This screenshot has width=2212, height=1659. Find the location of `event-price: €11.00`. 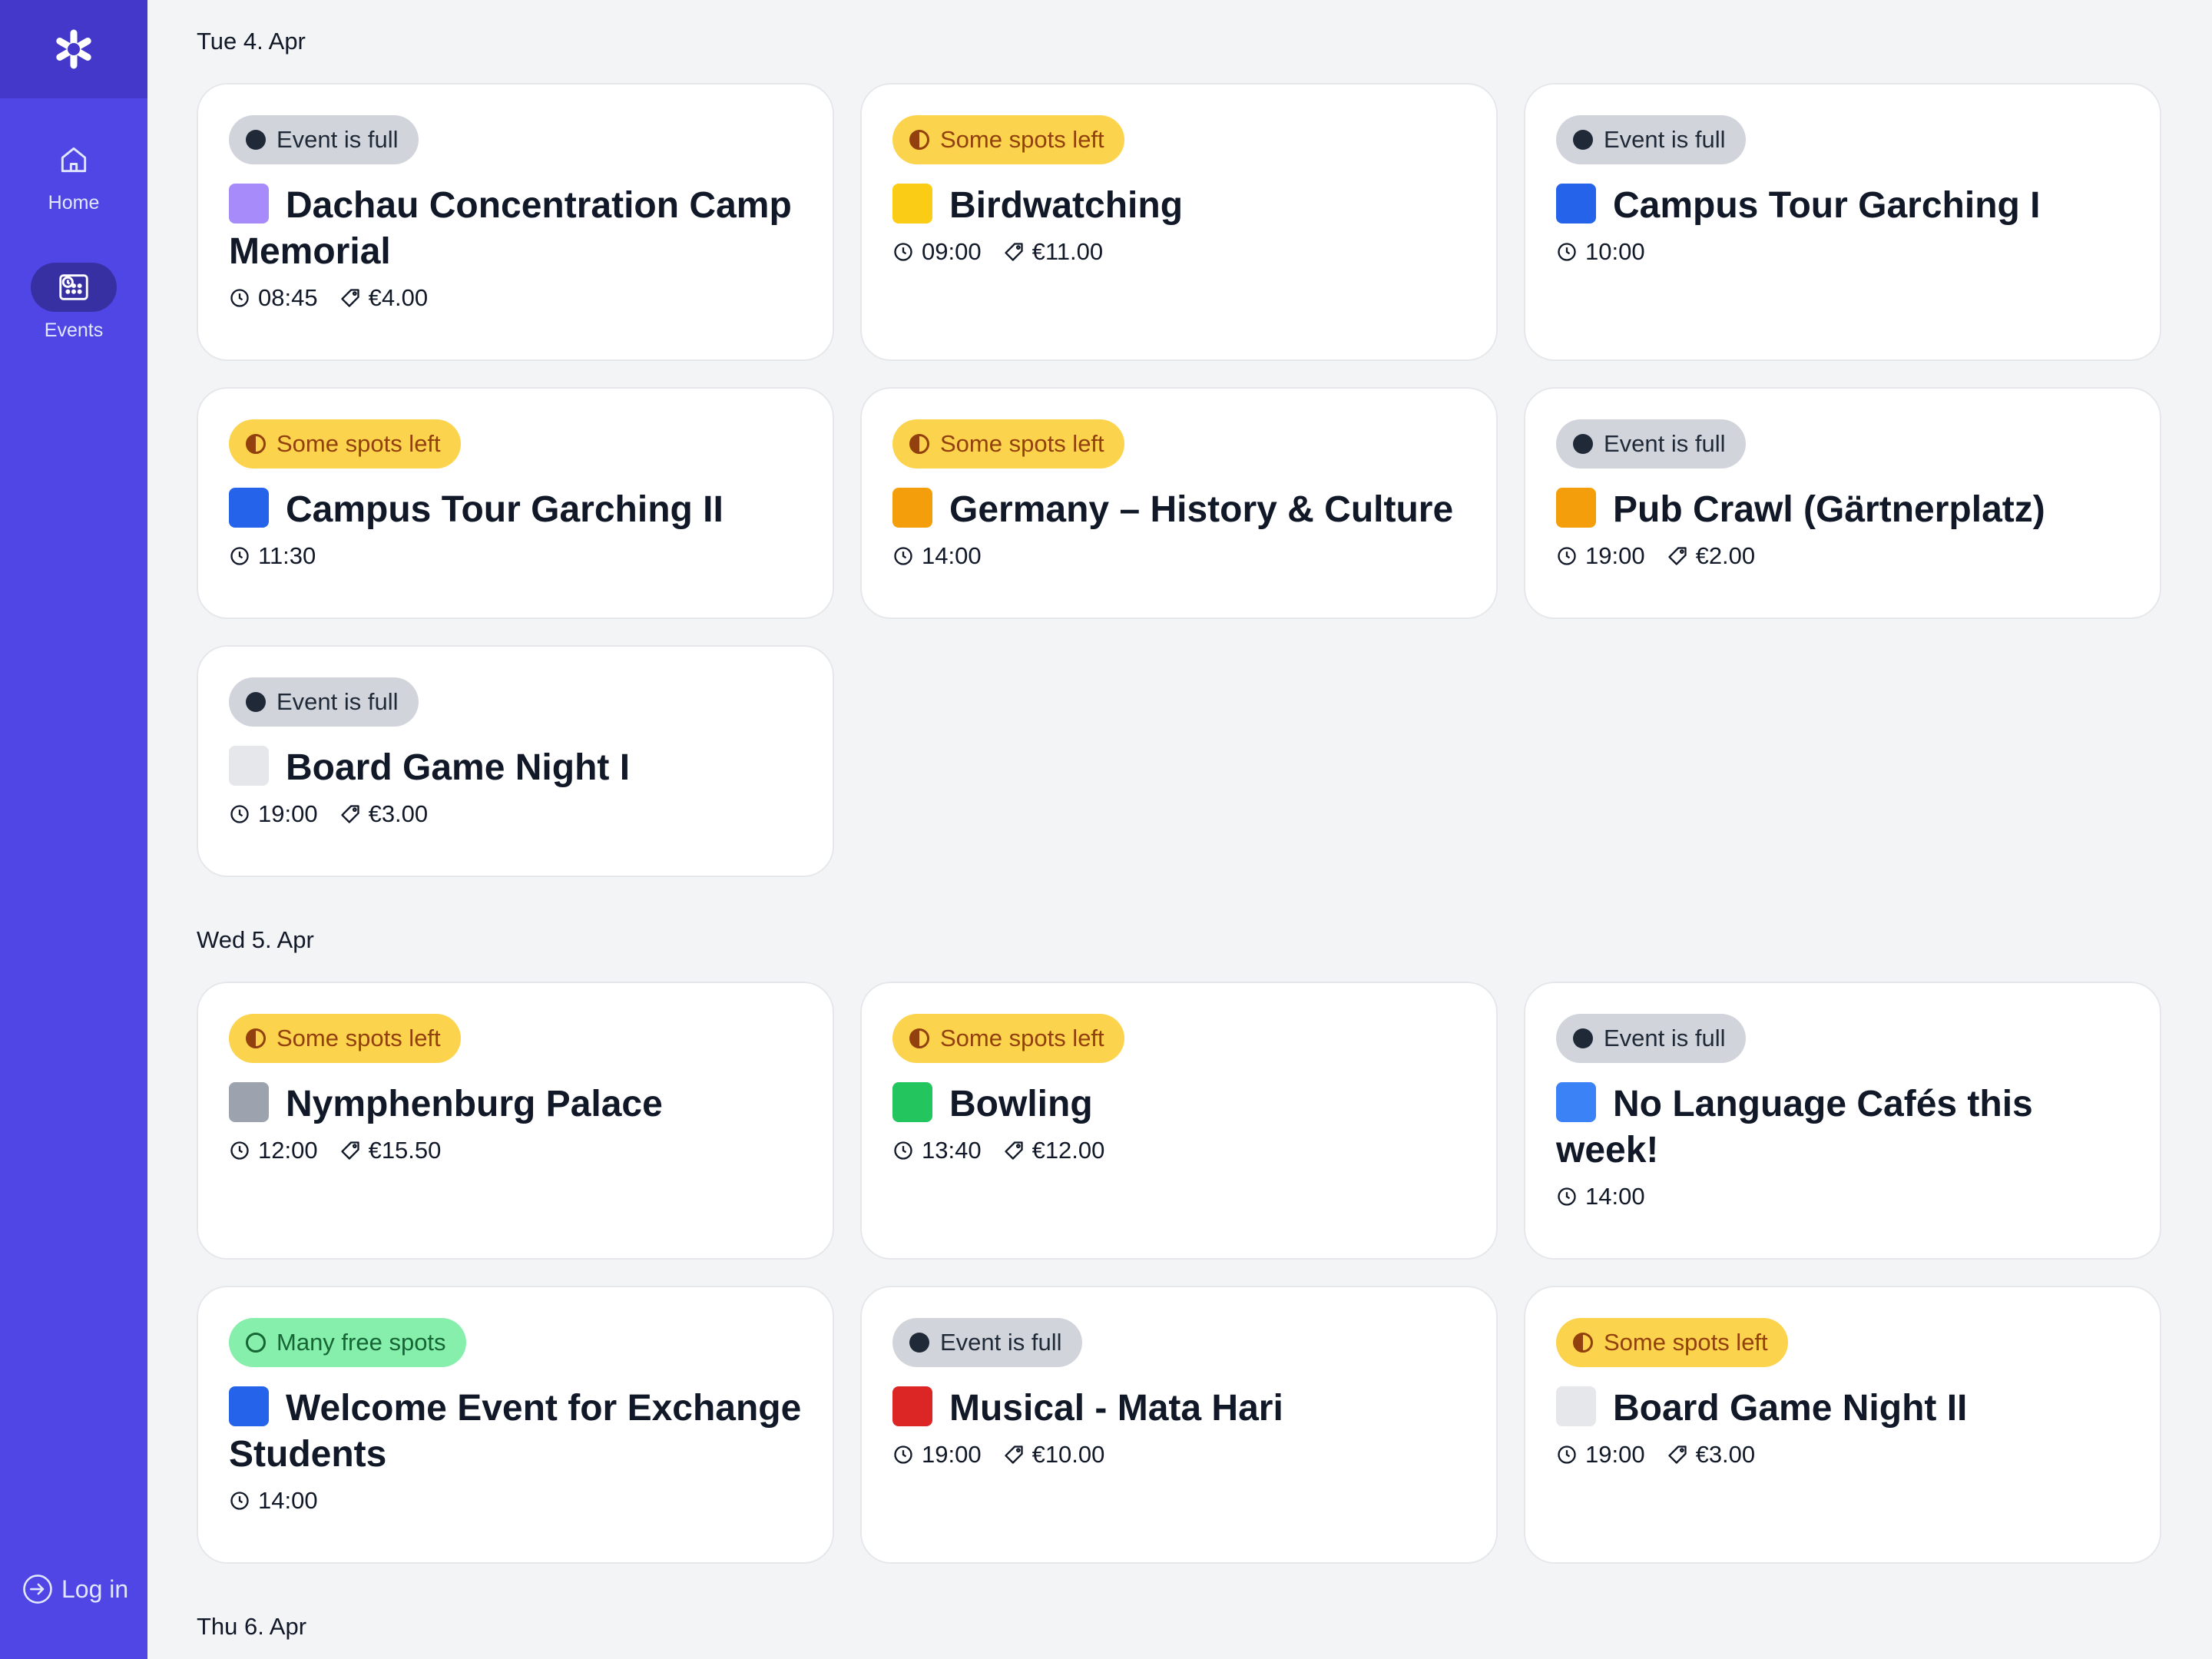

event-price: €11.00 is located at coordinates (1053, 252).